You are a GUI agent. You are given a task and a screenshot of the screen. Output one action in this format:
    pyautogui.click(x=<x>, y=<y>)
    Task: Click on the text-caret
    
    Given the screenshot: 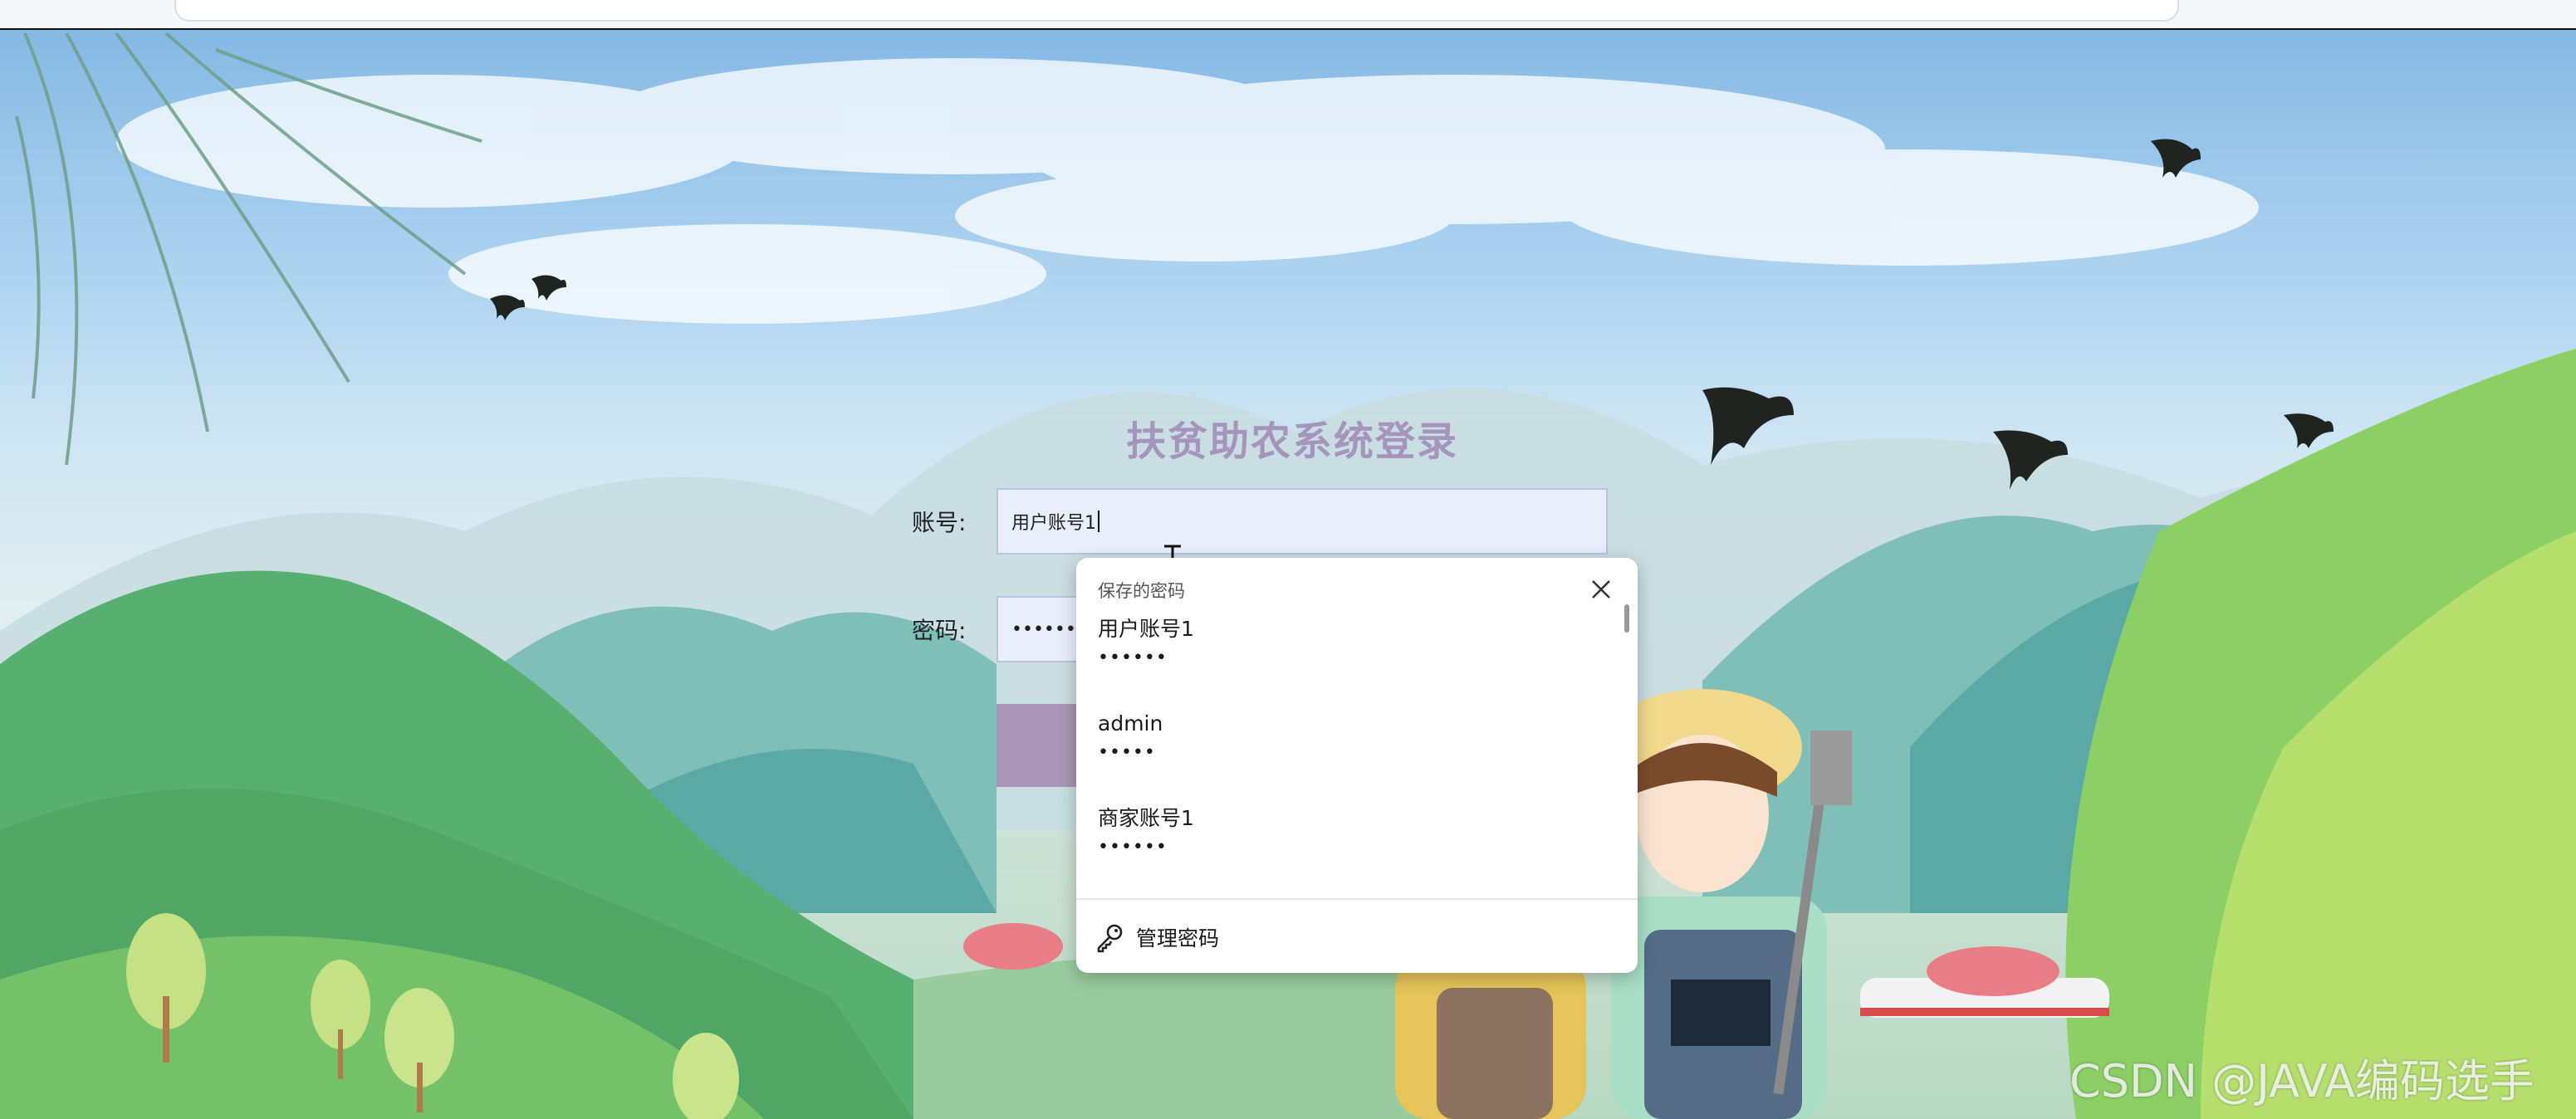 What is the action you would take?
    pyautogui.click(x=1099, y=521)
    